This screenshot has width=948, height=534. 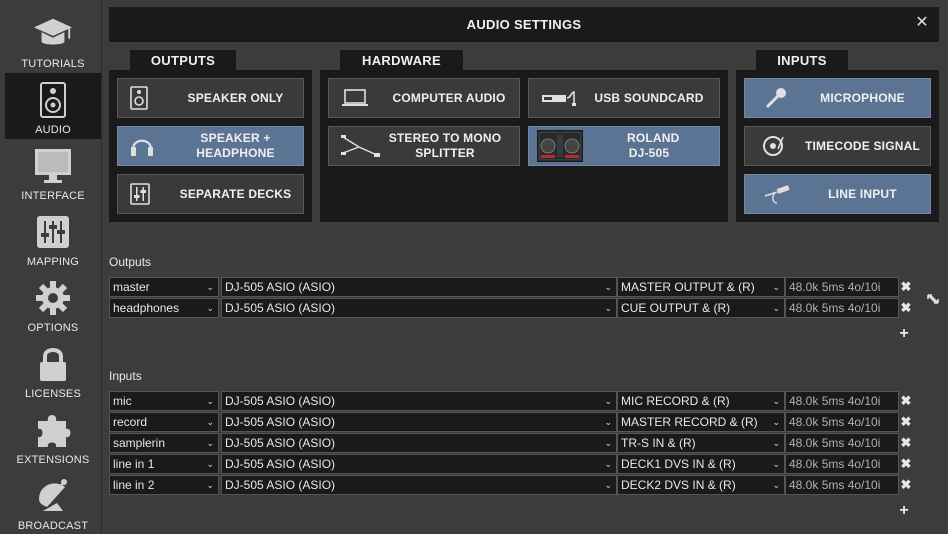 What do you see at coordinates (183, 60) in the screenshot?
I see `section-tab-outputs: OUTPUTS` at bounding box center [183, 60].